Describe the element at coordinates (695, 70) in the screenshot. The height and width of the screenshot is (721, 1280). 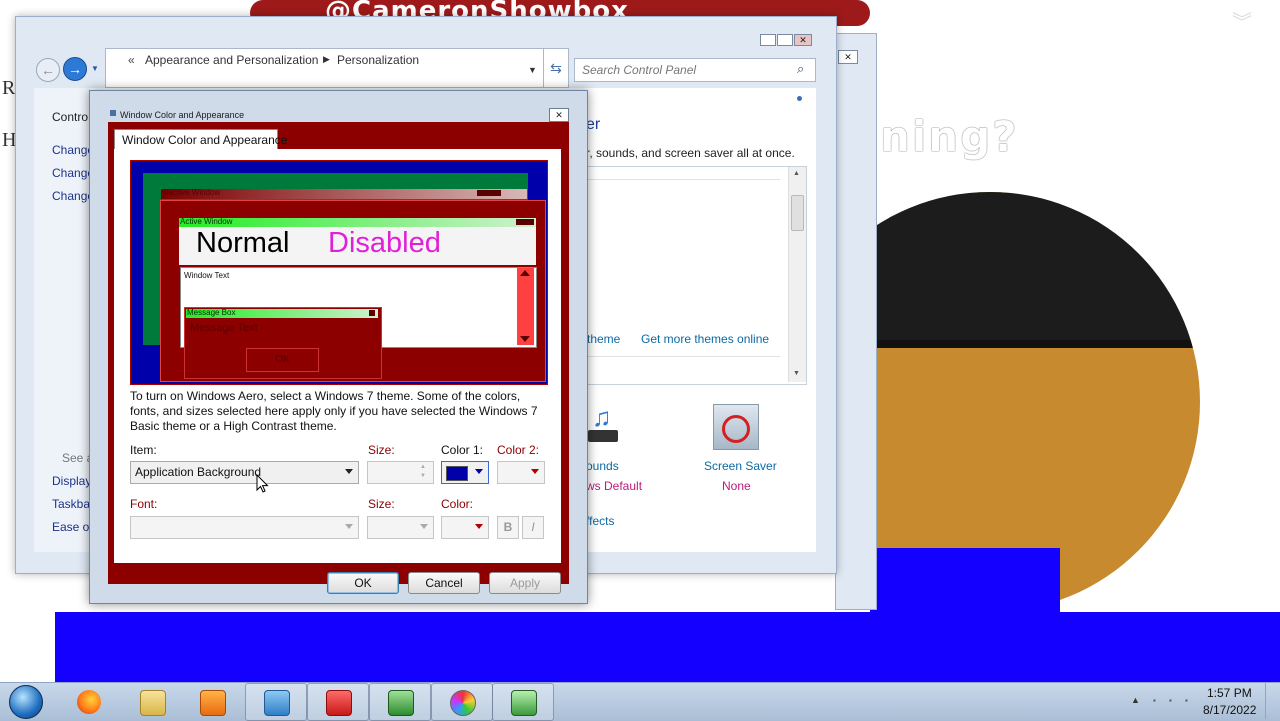
I see `search-input: Search Control Panel ⌕` at that location.